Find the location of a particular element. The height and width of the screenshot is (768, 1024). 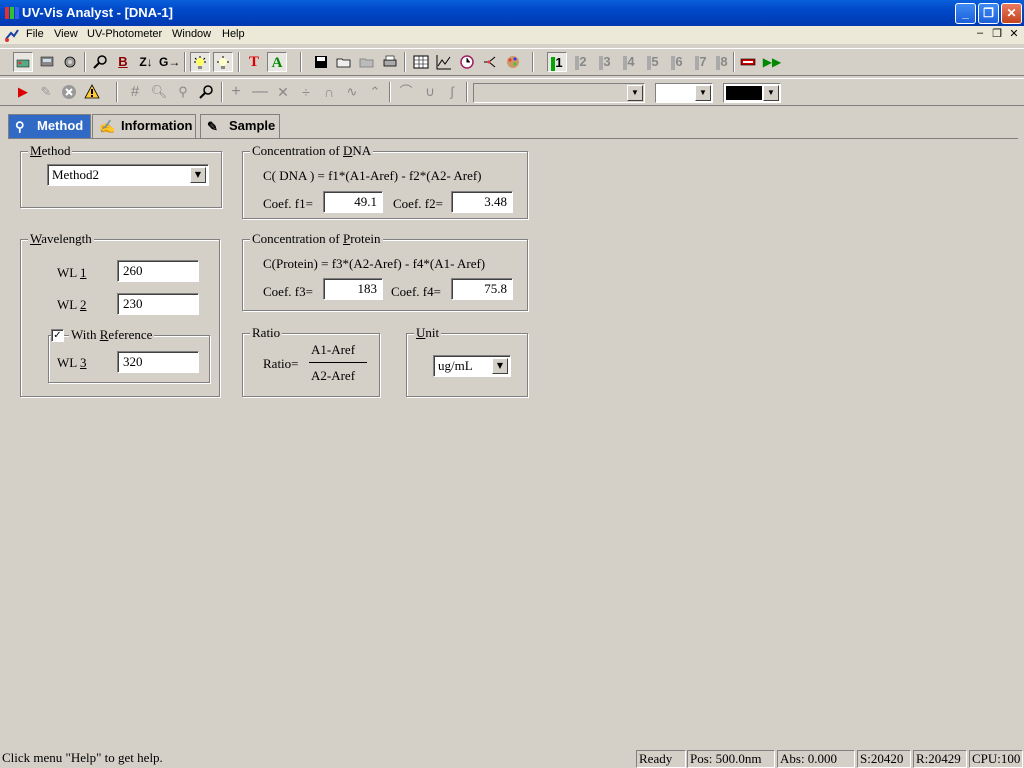

run-button: ▶ is located at coordinates (23, 92).